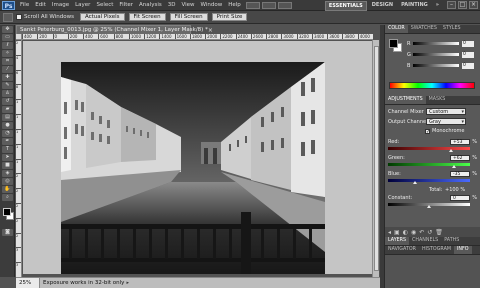  I want to click on channel-blue-slider, so click(429, 180).